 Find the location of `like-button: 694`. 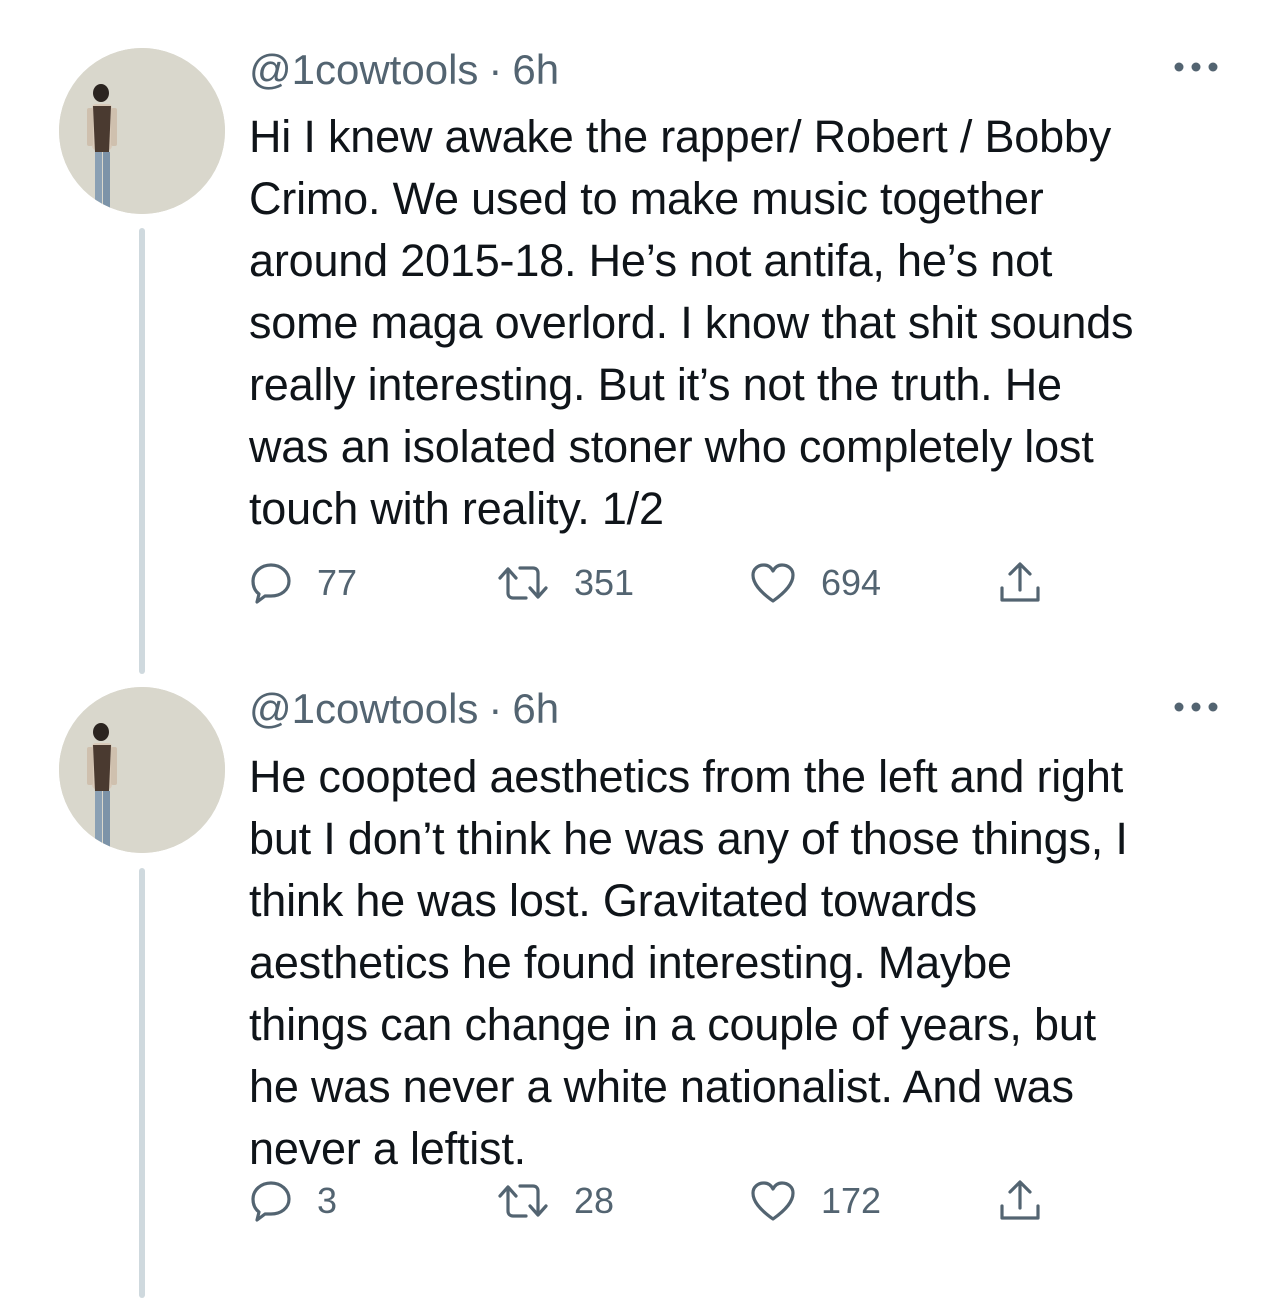

like-button: 694 is located at coordinates (815, 583).